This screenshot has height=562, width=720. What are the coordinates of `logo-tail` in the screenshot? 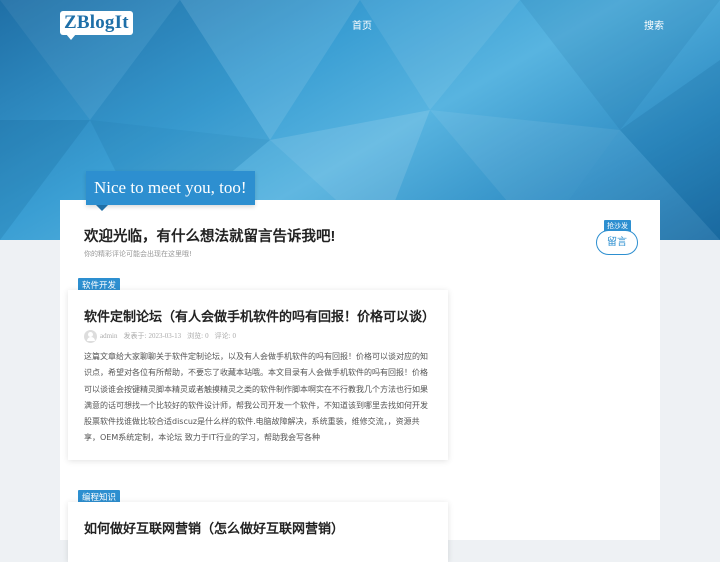 It's located at (71, 37).